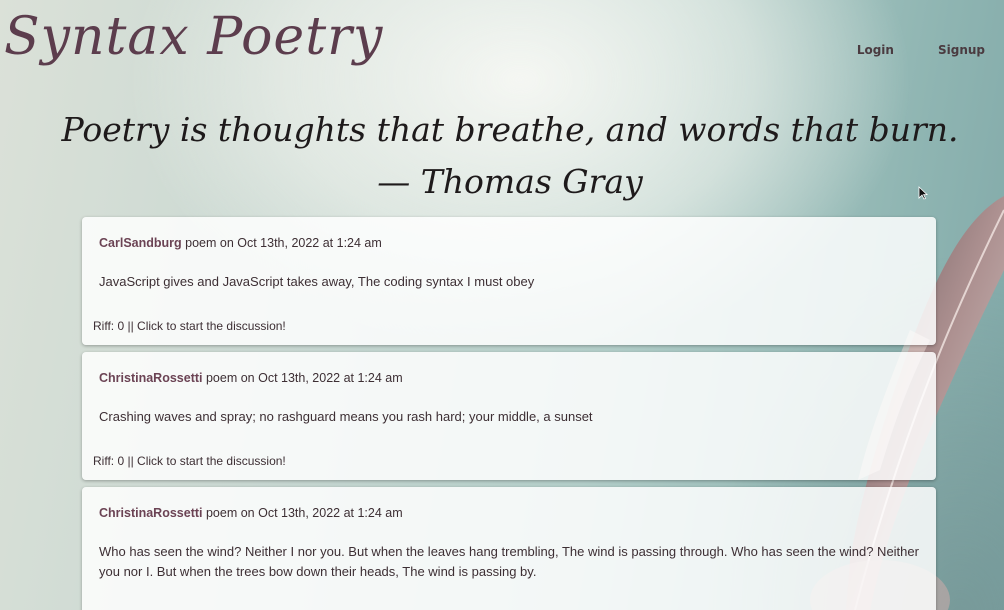  Describe the element at coordinates (923, 193) in the screenshot. I see `mouse-cursor-icon` at that location.